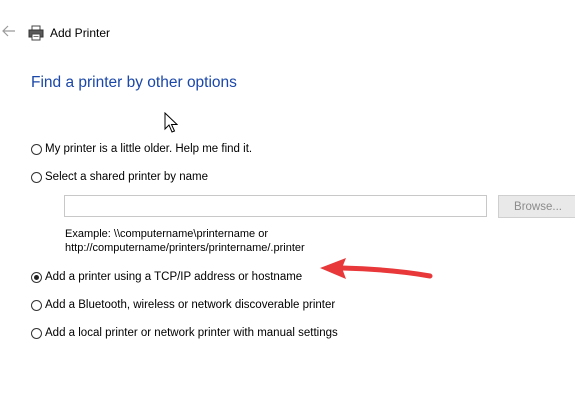  Describe the element at coordinates (127, 177) in the screenshot. I see `radio-option-label: Select a shared printer by name` at that location.